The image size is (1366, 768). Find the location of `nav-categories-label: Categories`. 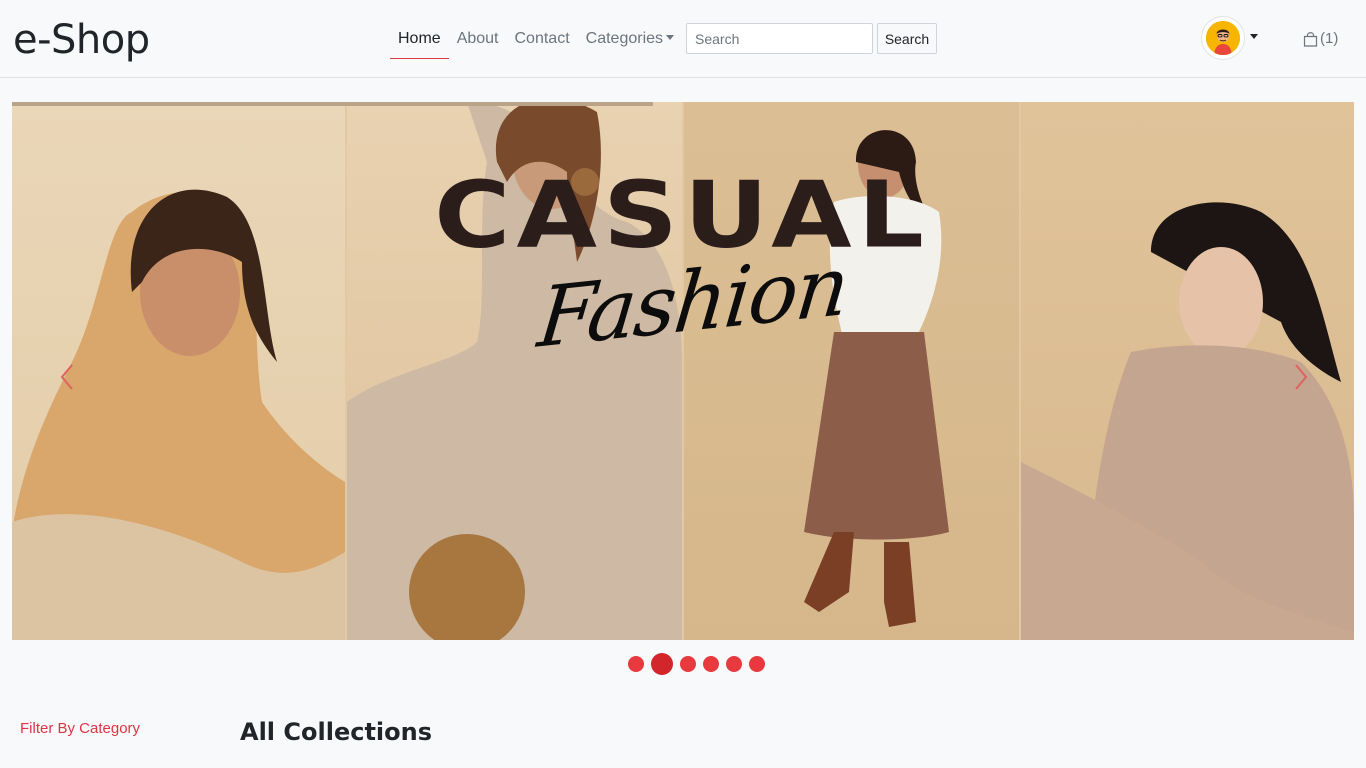

nav-categories-label: Categories is located at coordinates (624, 38).